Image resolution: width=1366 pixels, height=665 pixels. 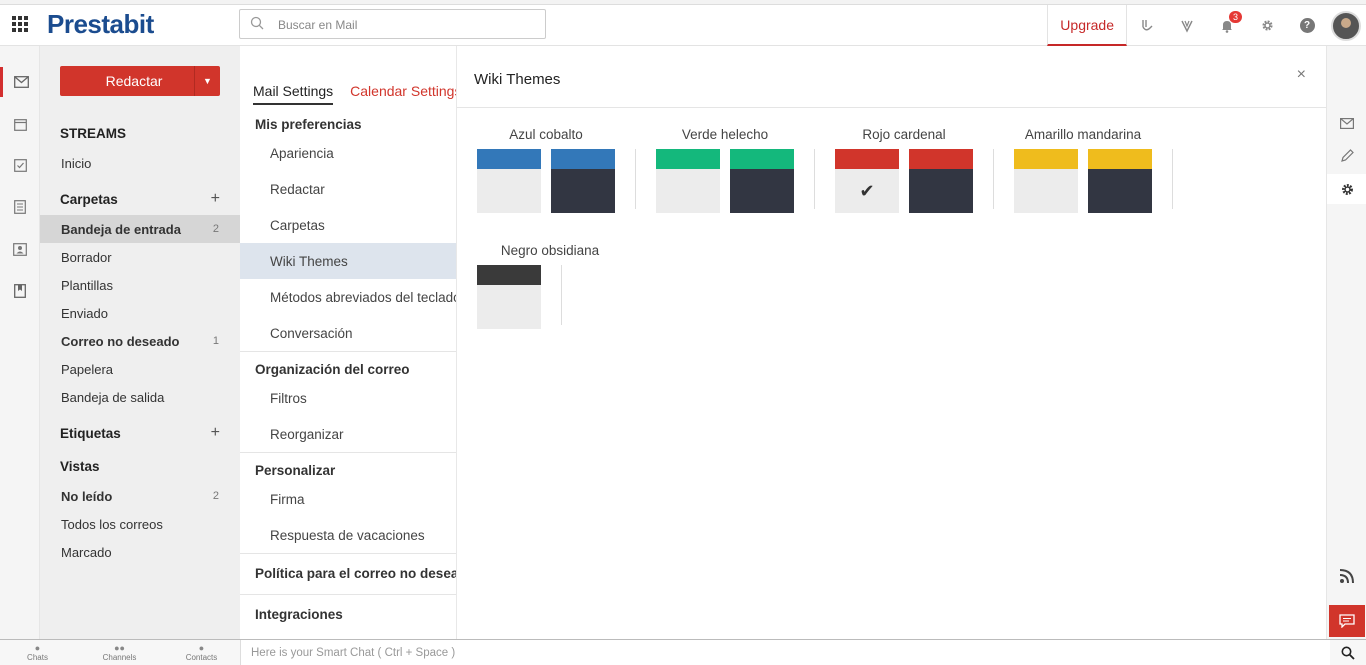 What do you see at coordinates (348, 434) in the screenshot?
I see `settings-item-reorganize: Reorganizar` at bounding box center [348, 434].